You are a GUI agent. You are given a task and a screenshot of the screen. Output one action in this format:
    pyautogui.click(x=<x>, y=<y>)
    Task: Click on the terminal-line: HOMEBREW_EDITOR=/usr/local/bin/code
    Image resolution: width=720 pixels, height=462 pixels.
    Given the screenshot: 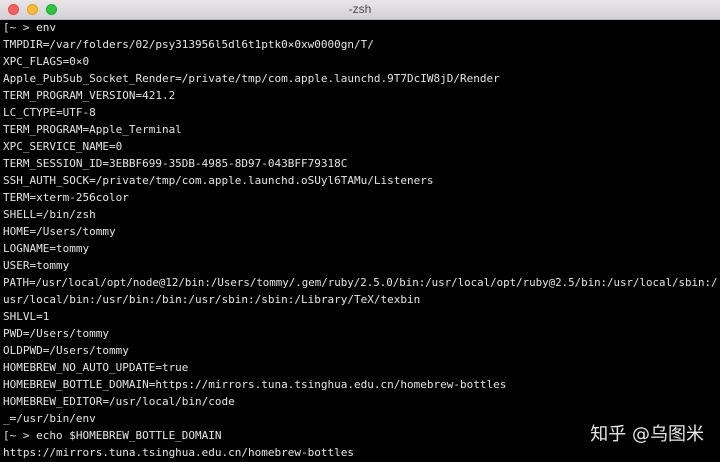 What is the action you would take?
    pyautogui.click(x=119, y=401)
    